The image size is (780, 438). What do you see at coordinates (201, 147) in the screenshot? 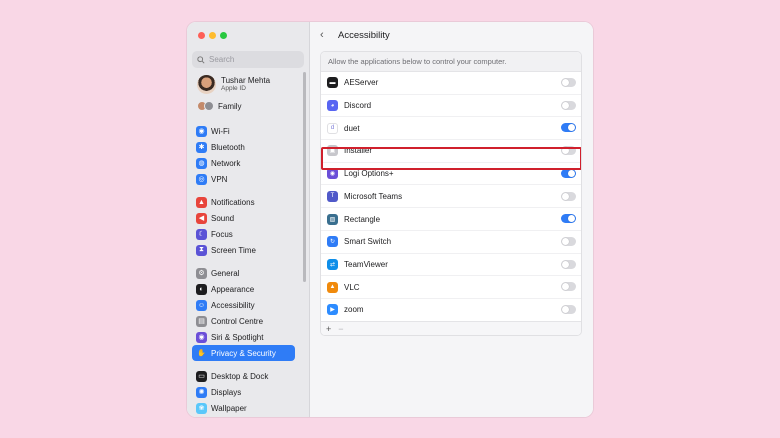
I see `bluetooth-icon: ✱` at bounding box center [201, 147].